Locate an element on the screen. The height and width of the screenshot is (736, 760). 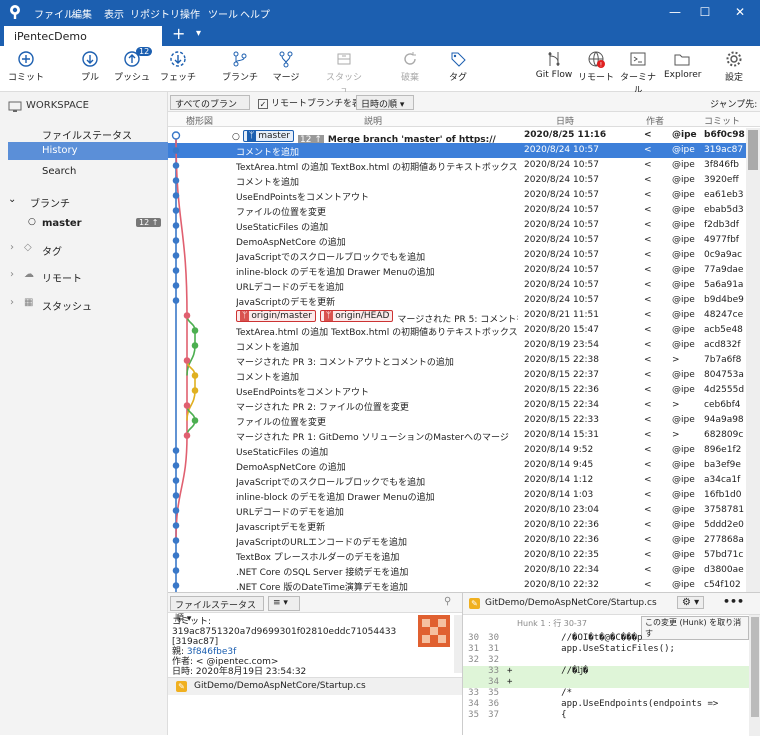
toolbar-button-gitflow: Git Flow is located at coordinates (554, 65).